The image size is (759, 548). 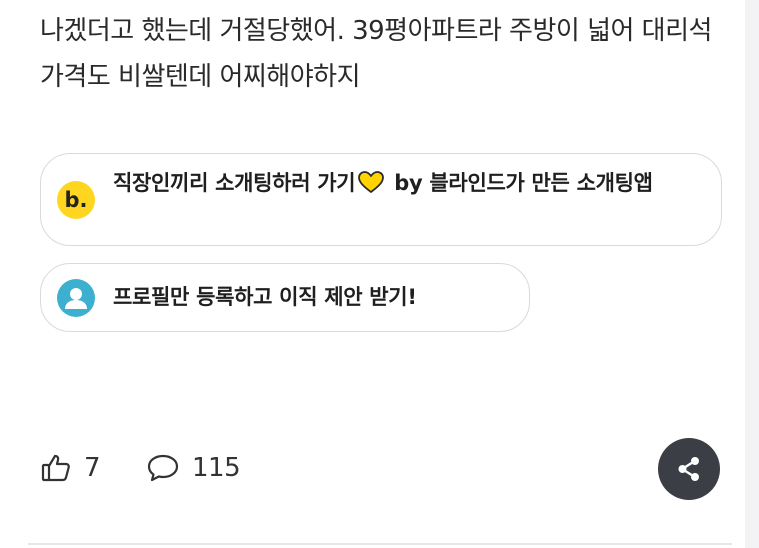 I want to click on dating-promo-suffix: by 블라인드가 만든 소개팅앱, so click(x=523, y=183).